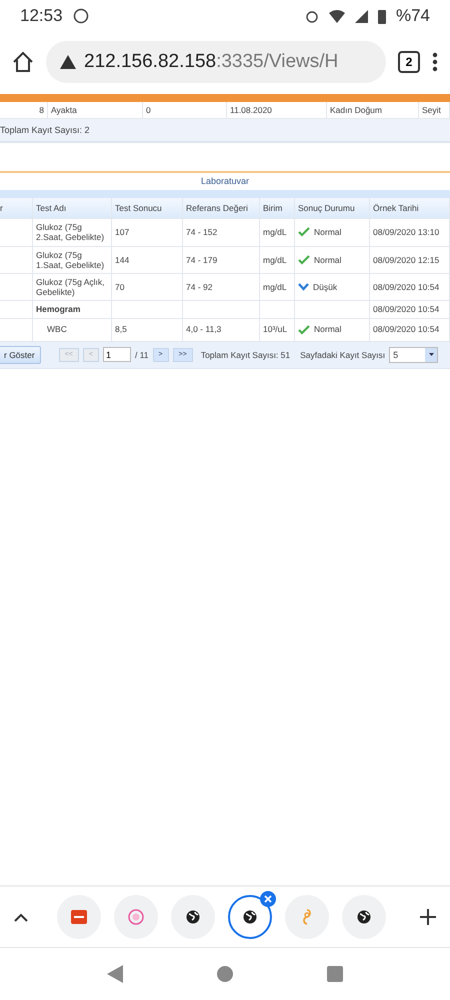  I want to click on wifi-icon, so click(336, 16).